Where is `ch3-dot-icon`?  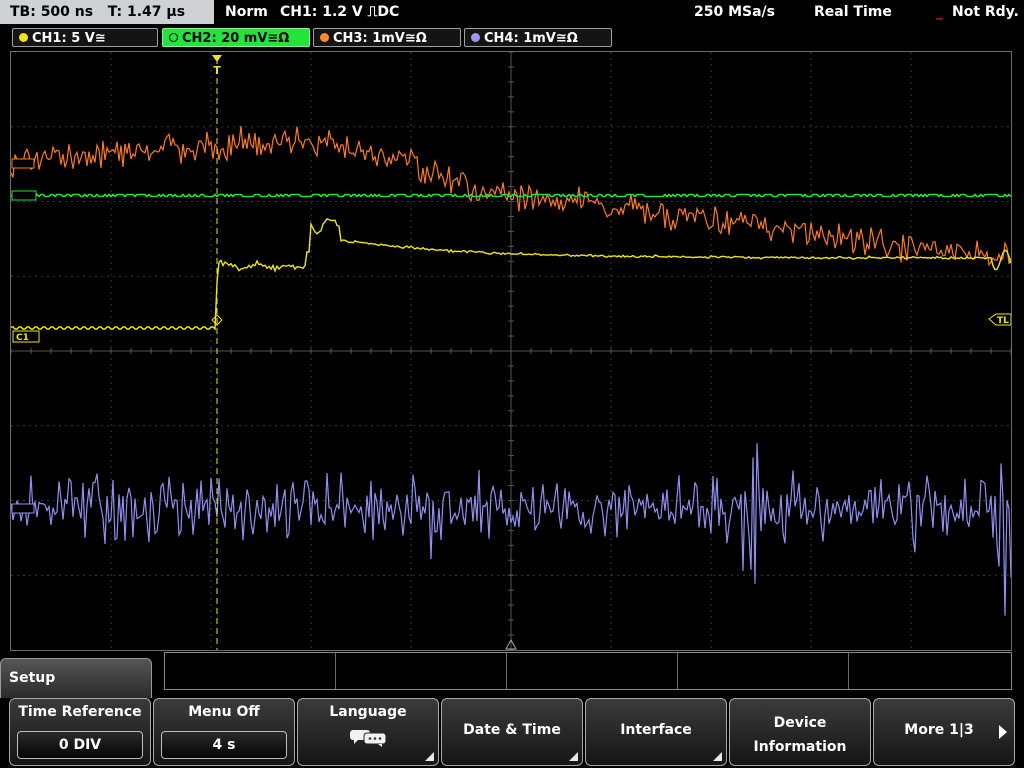 ch3-dot-icon is located at coordinates (324, 37).